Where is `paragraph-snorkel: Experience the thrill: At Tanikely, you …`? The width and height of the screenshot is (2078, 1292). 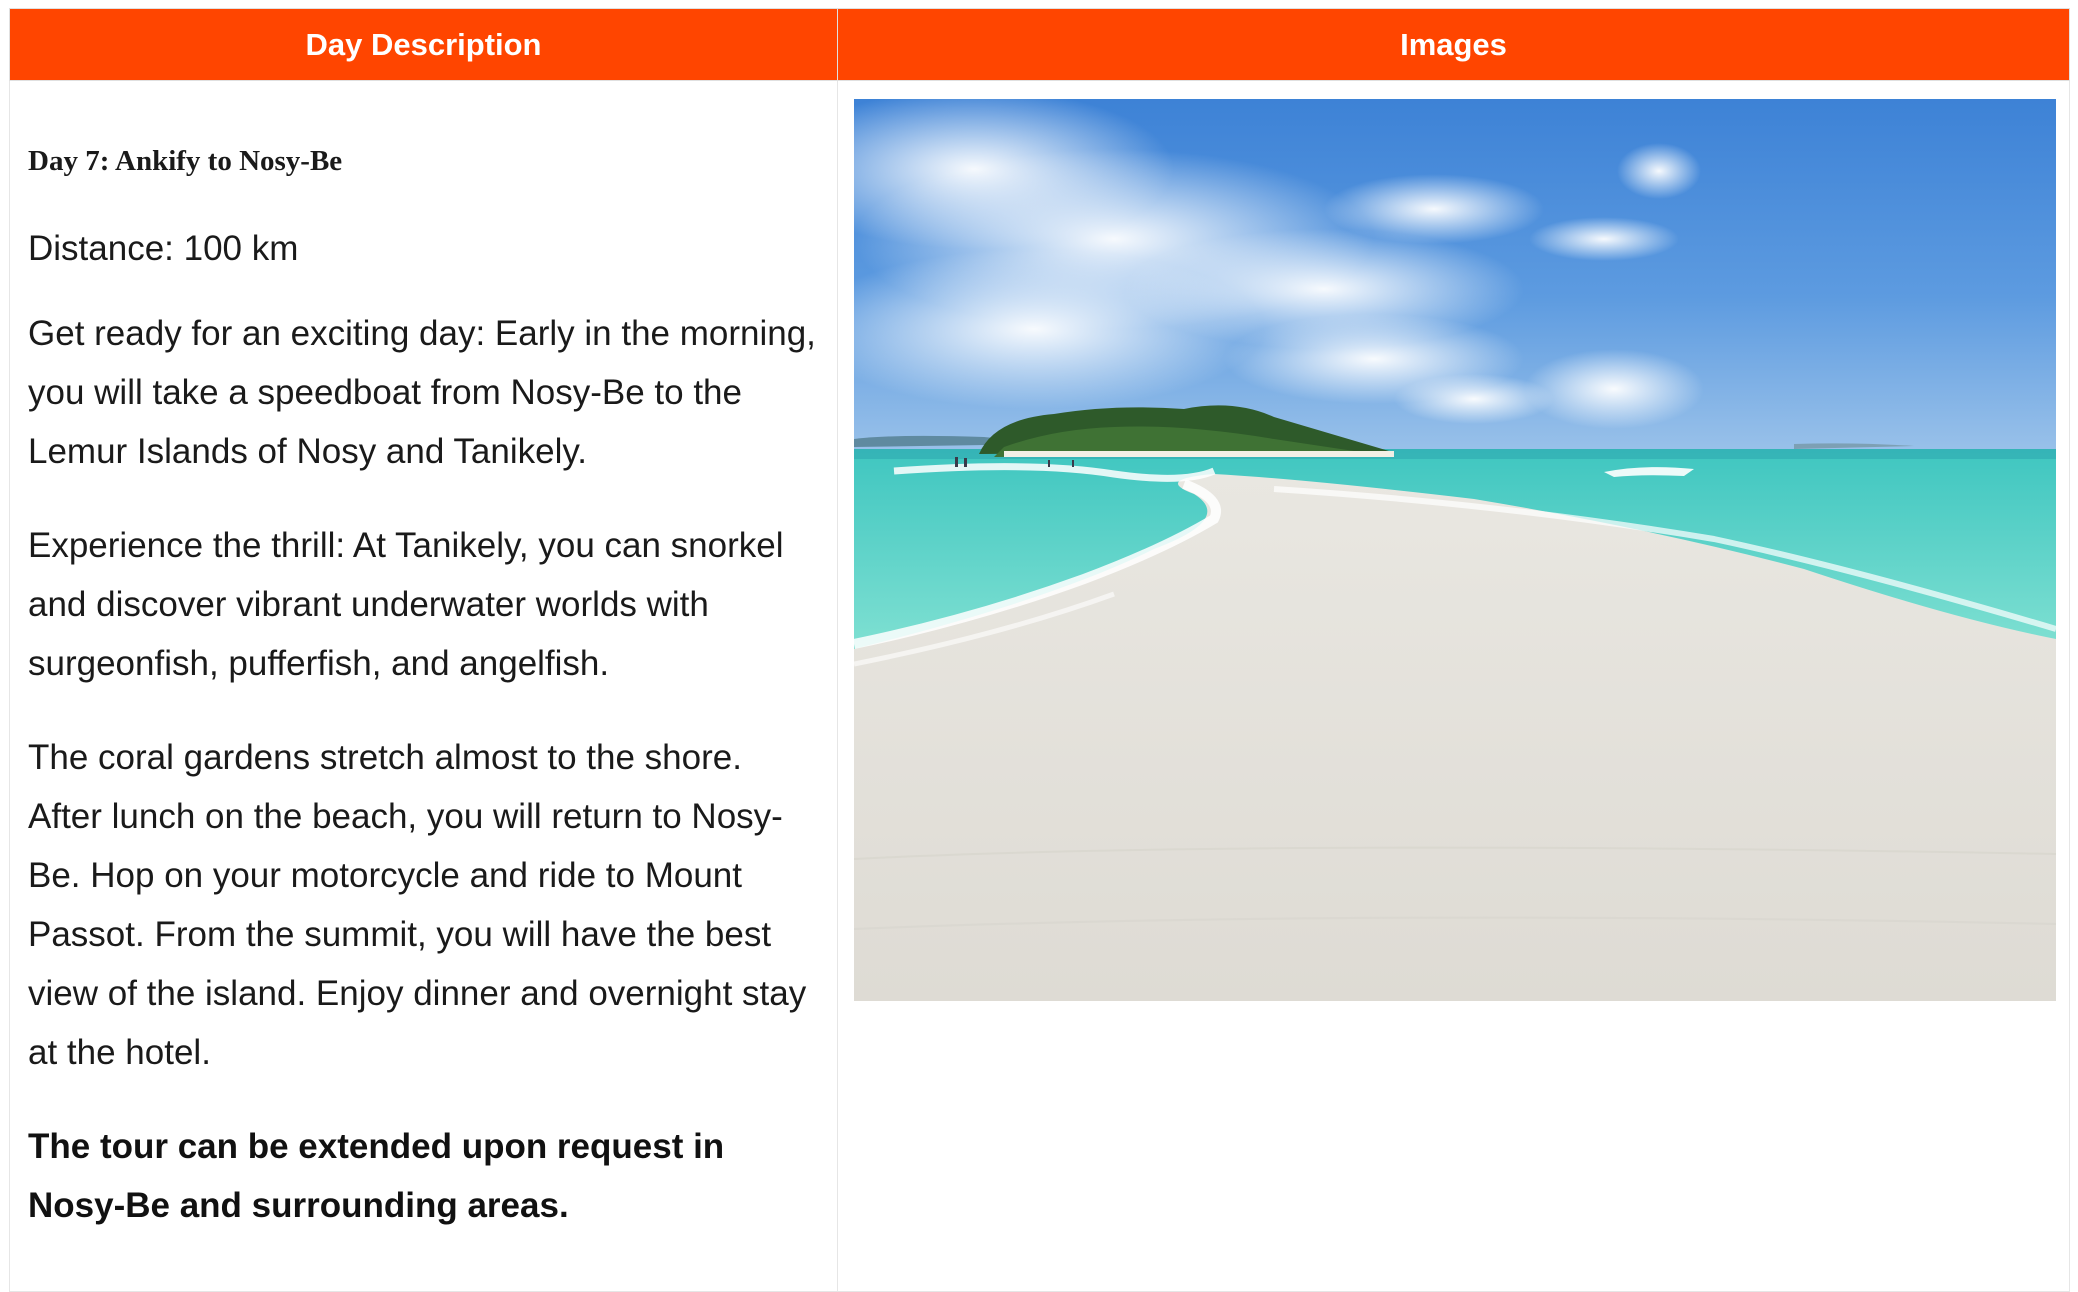 paragraph-snorkel: Experience the thrill: At Tanikely, you … is located at coordinates (406, 604).